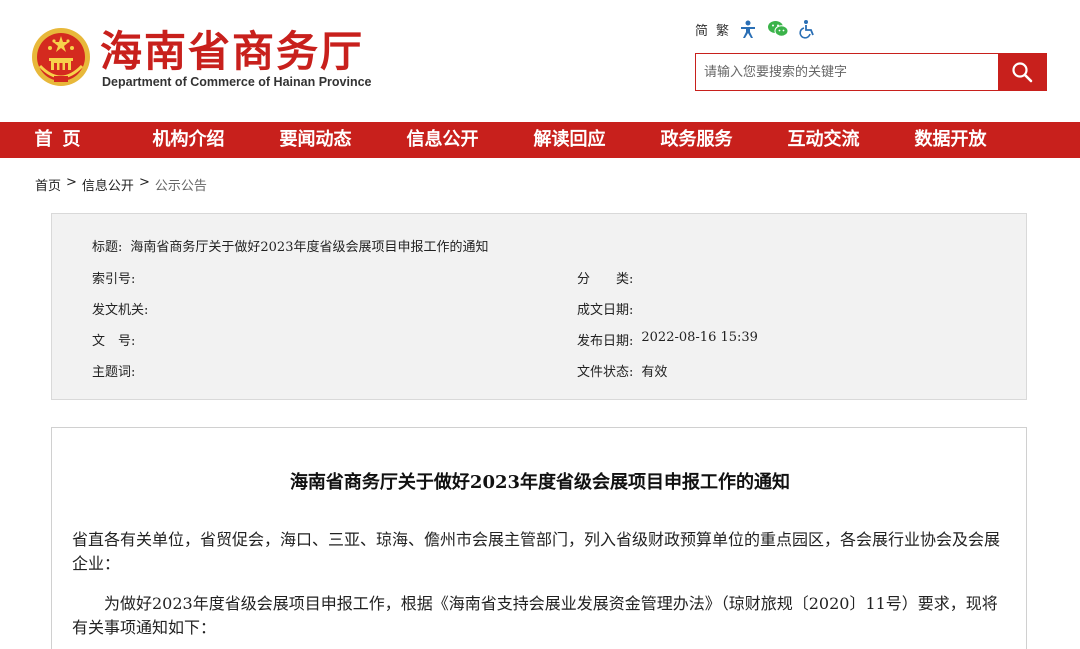  Describe the element at coordinates (114, 372) in the screenshot. I see `meta-keywords-label: 主题词:` at that location.